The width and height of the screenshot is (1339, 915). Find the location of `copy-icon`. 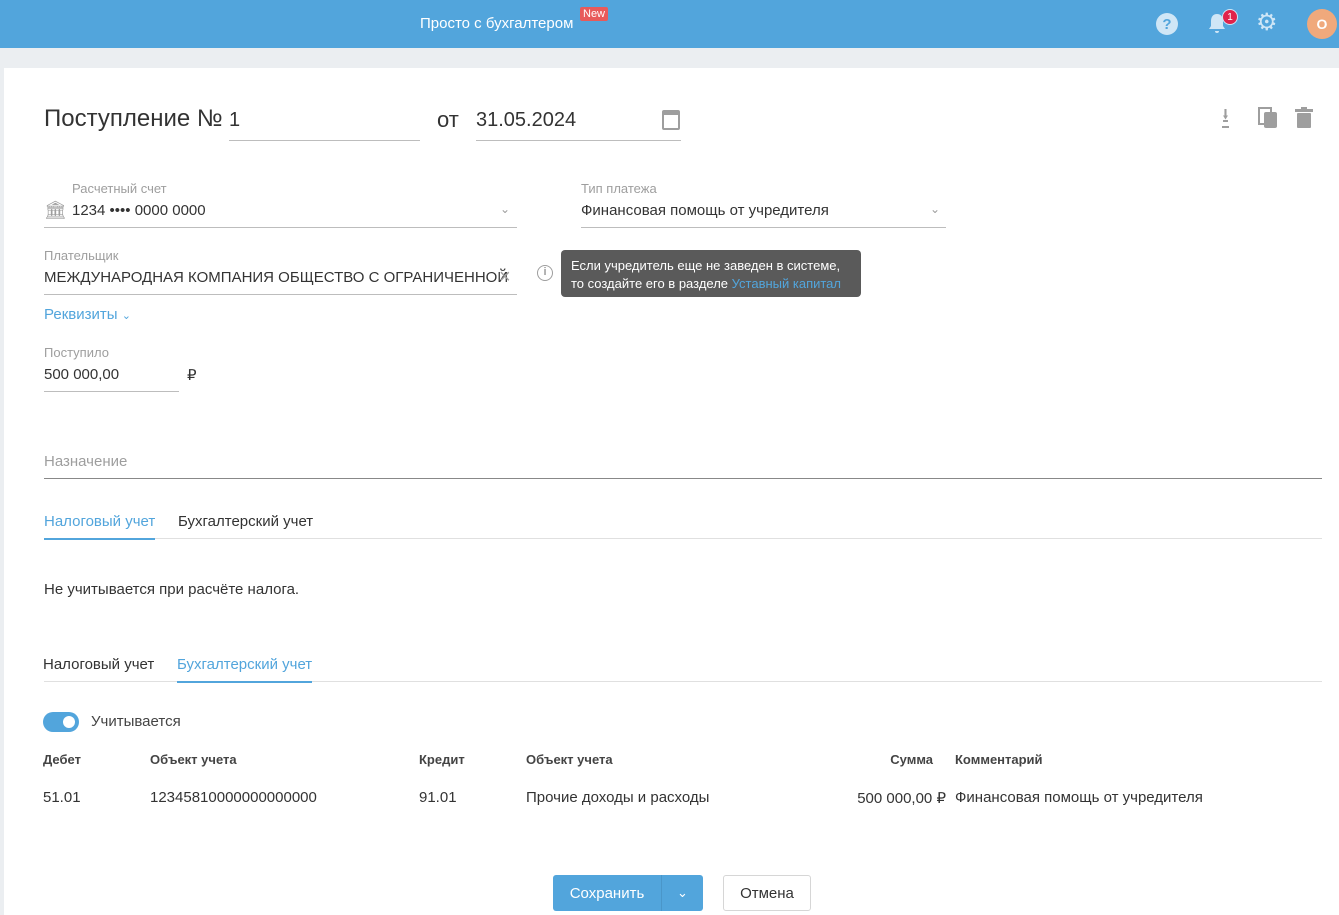

copy-icon is located at coordinates (1268, 118).